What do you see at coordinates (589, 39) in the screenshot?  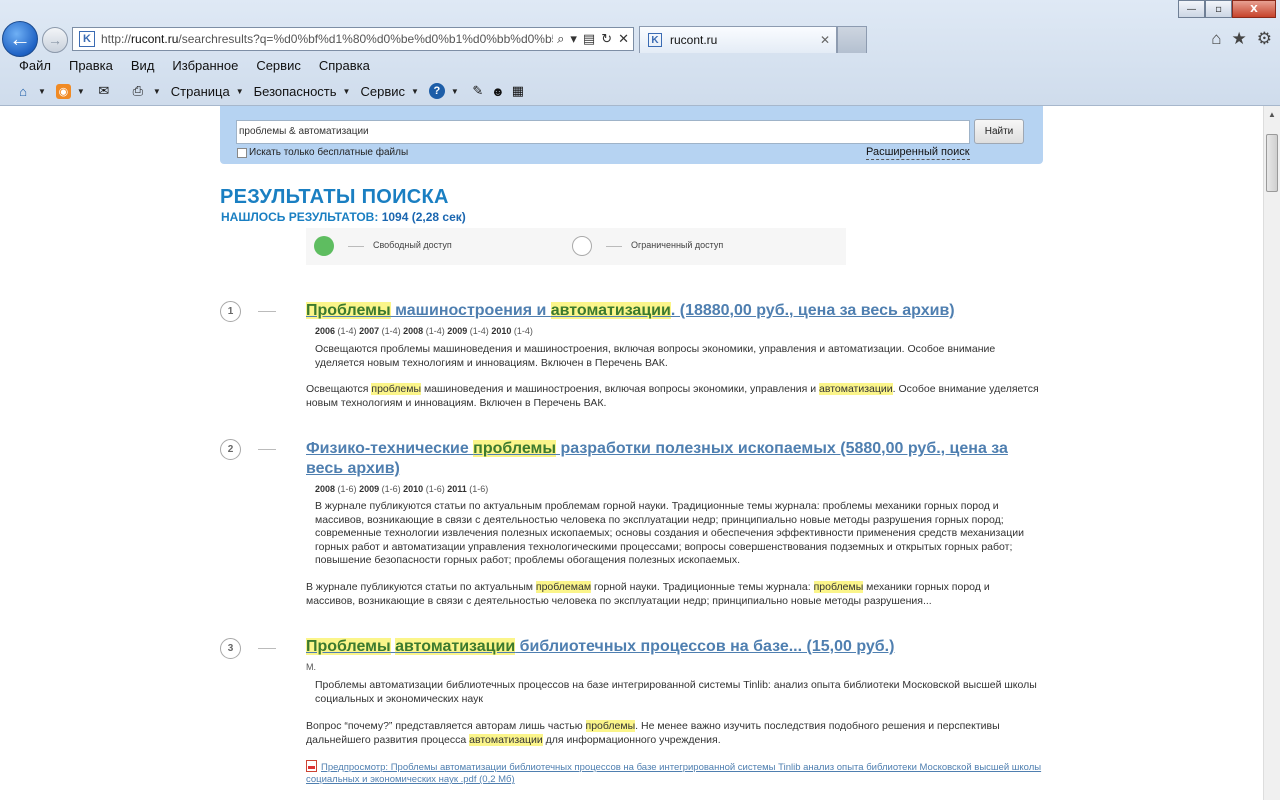 I see `compatibility-icon: ▤` at bounding box center [589, 39].